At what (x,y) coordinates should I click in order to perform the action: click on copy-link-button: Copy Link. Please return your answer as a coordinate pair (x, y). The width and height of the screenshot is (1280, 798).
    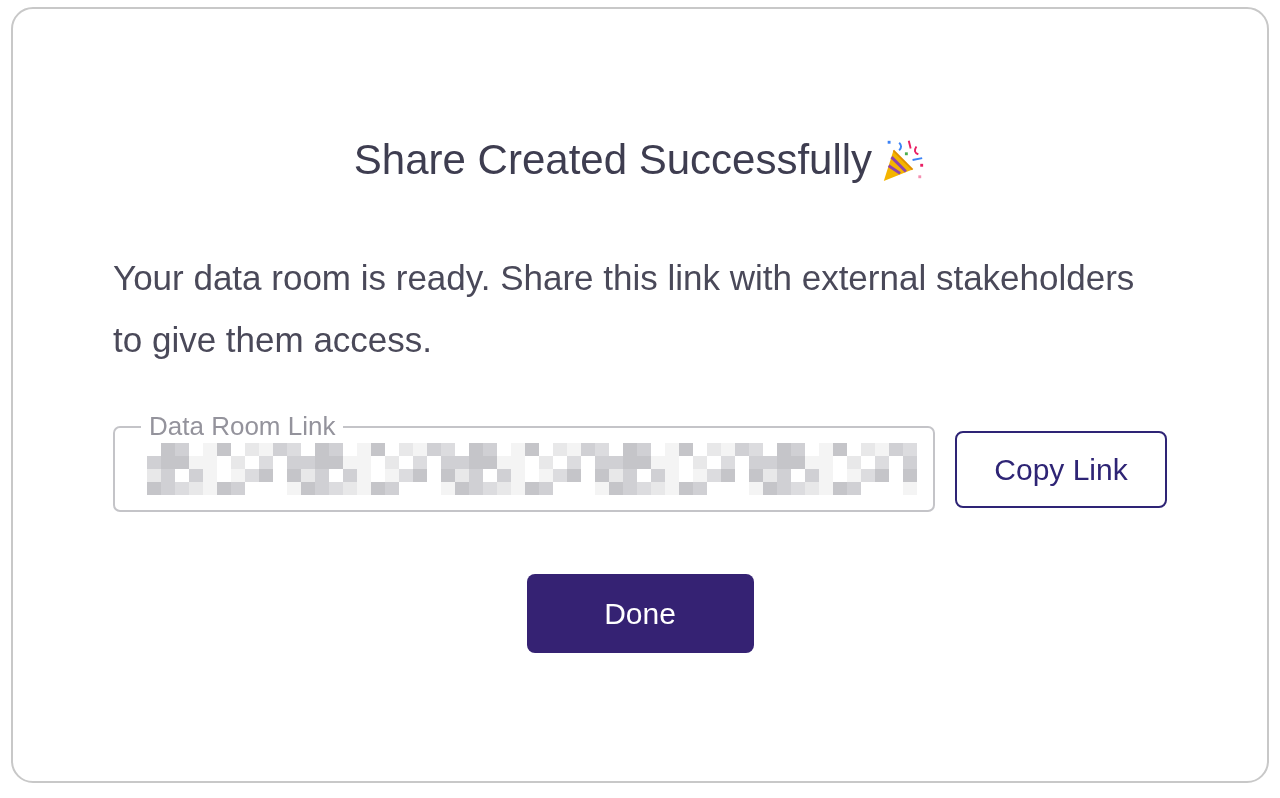
    Looking at the image, I should click on (1061, 469).